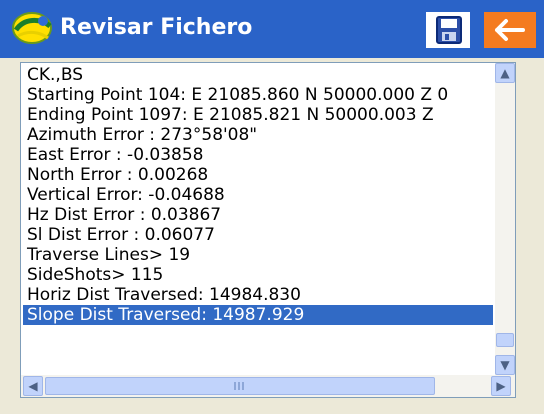  What do you see at coordinates (258, 215) in the screenshot?
I see `text-line: Hz Dist Error : 0.03867` at bounding box center [258, 215].